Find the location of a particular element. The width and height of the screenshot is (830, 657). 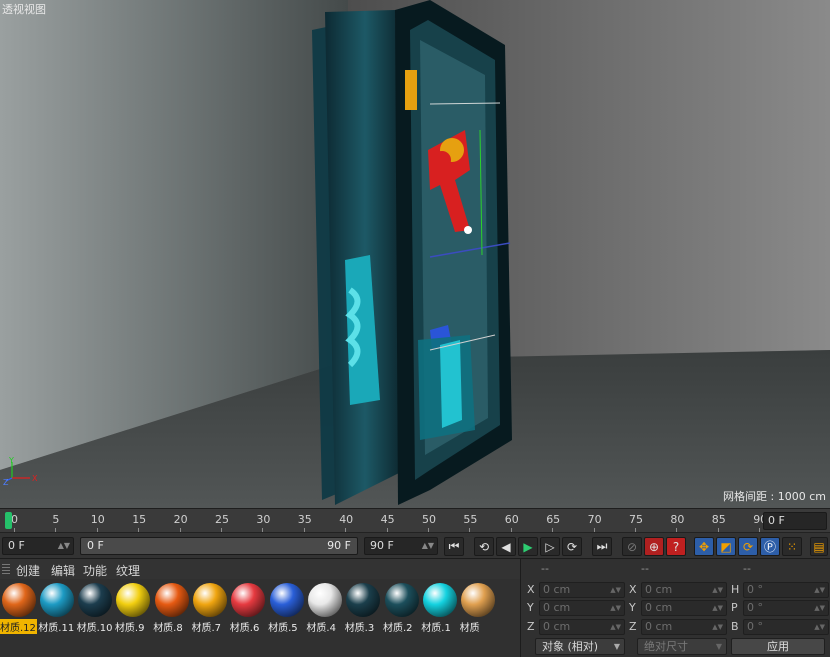

start-frame-field: 0 F ▲▼ is located at coordinates (38, 546).